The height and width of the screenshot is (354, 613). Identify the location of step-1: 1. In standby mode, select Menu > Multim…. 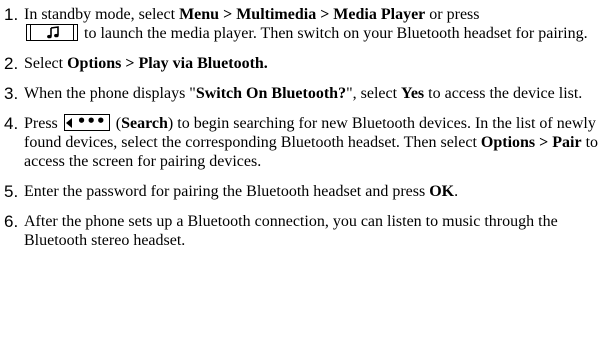
(304, 24).